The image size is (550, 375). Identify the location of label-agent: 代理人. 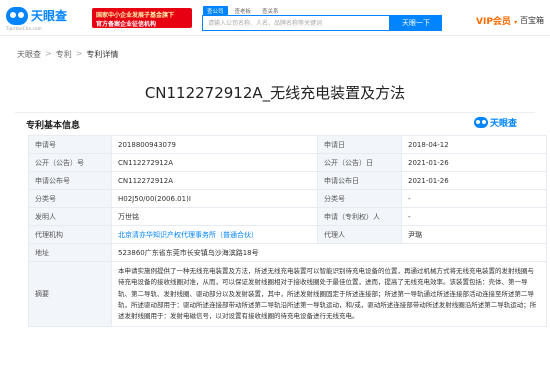
(359, 234).